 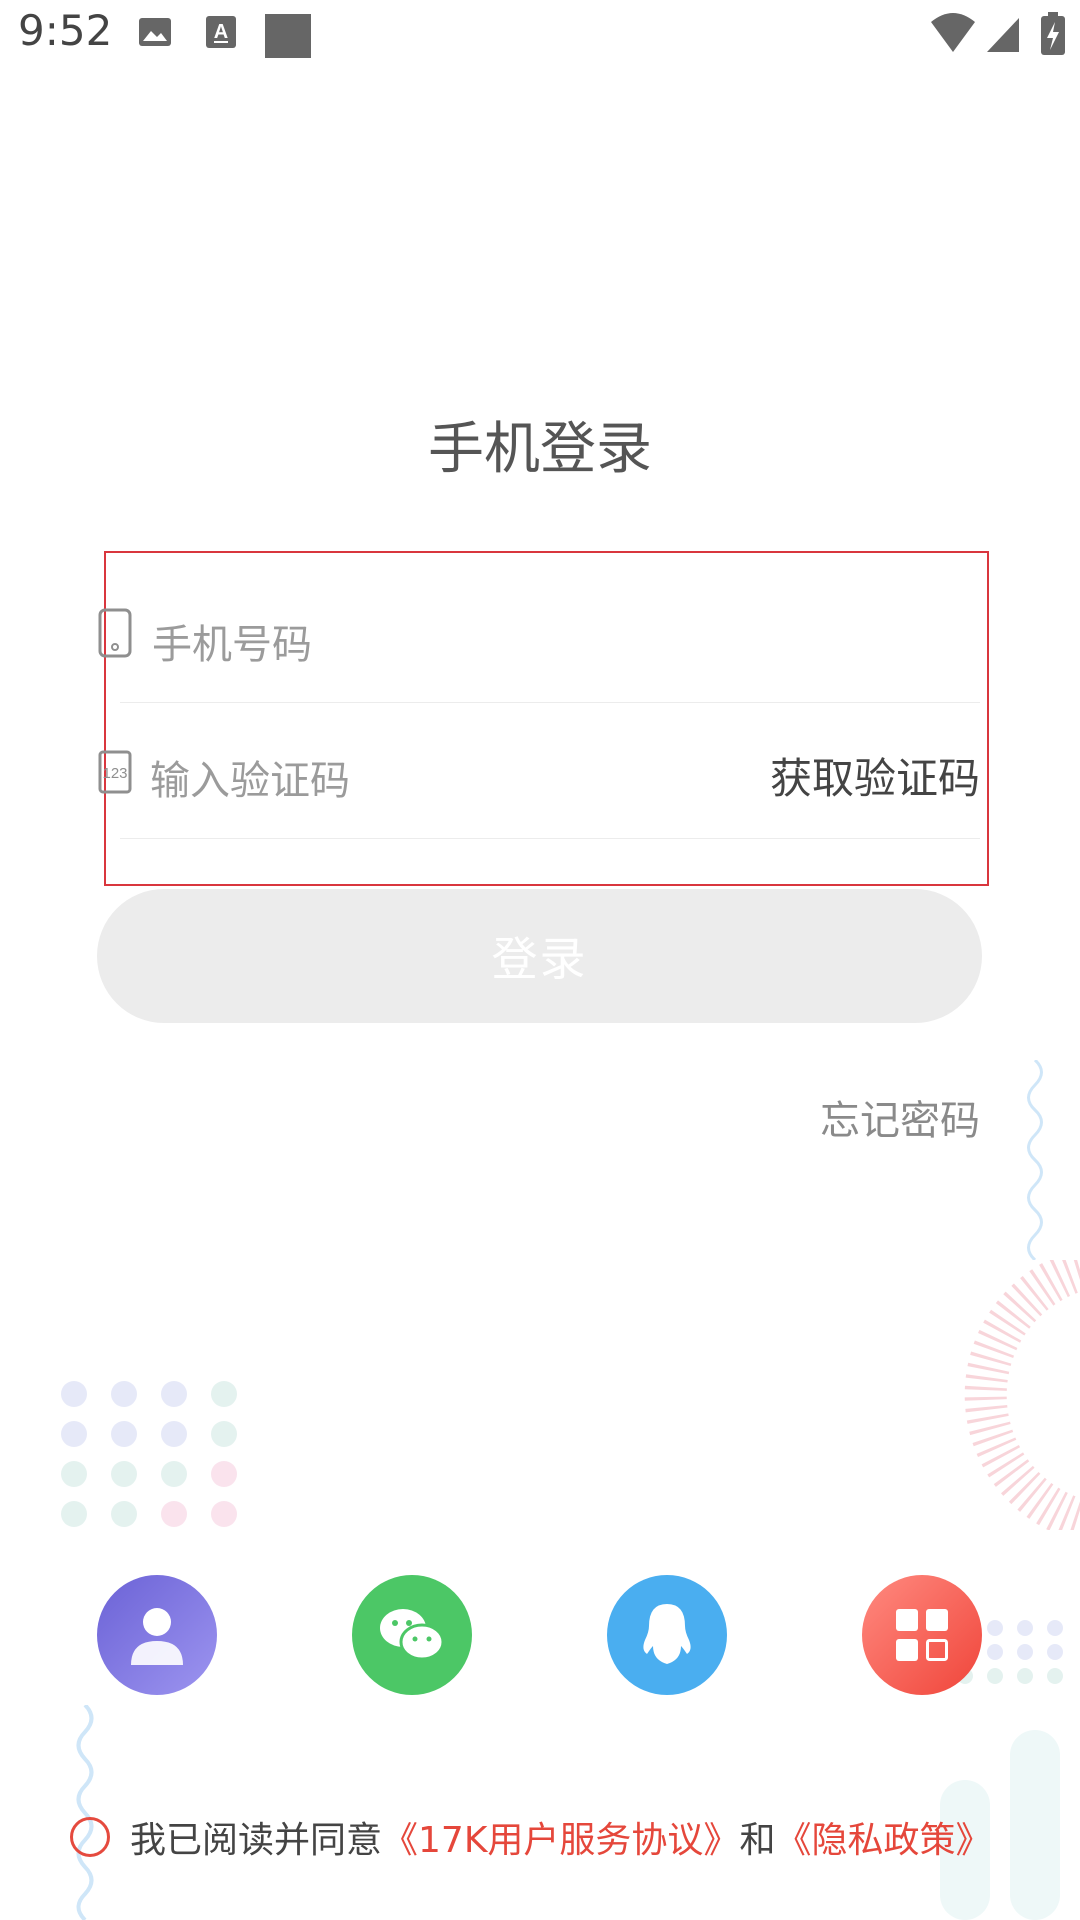 I want to click on code-icon: 123, so click(x=115, y=772).